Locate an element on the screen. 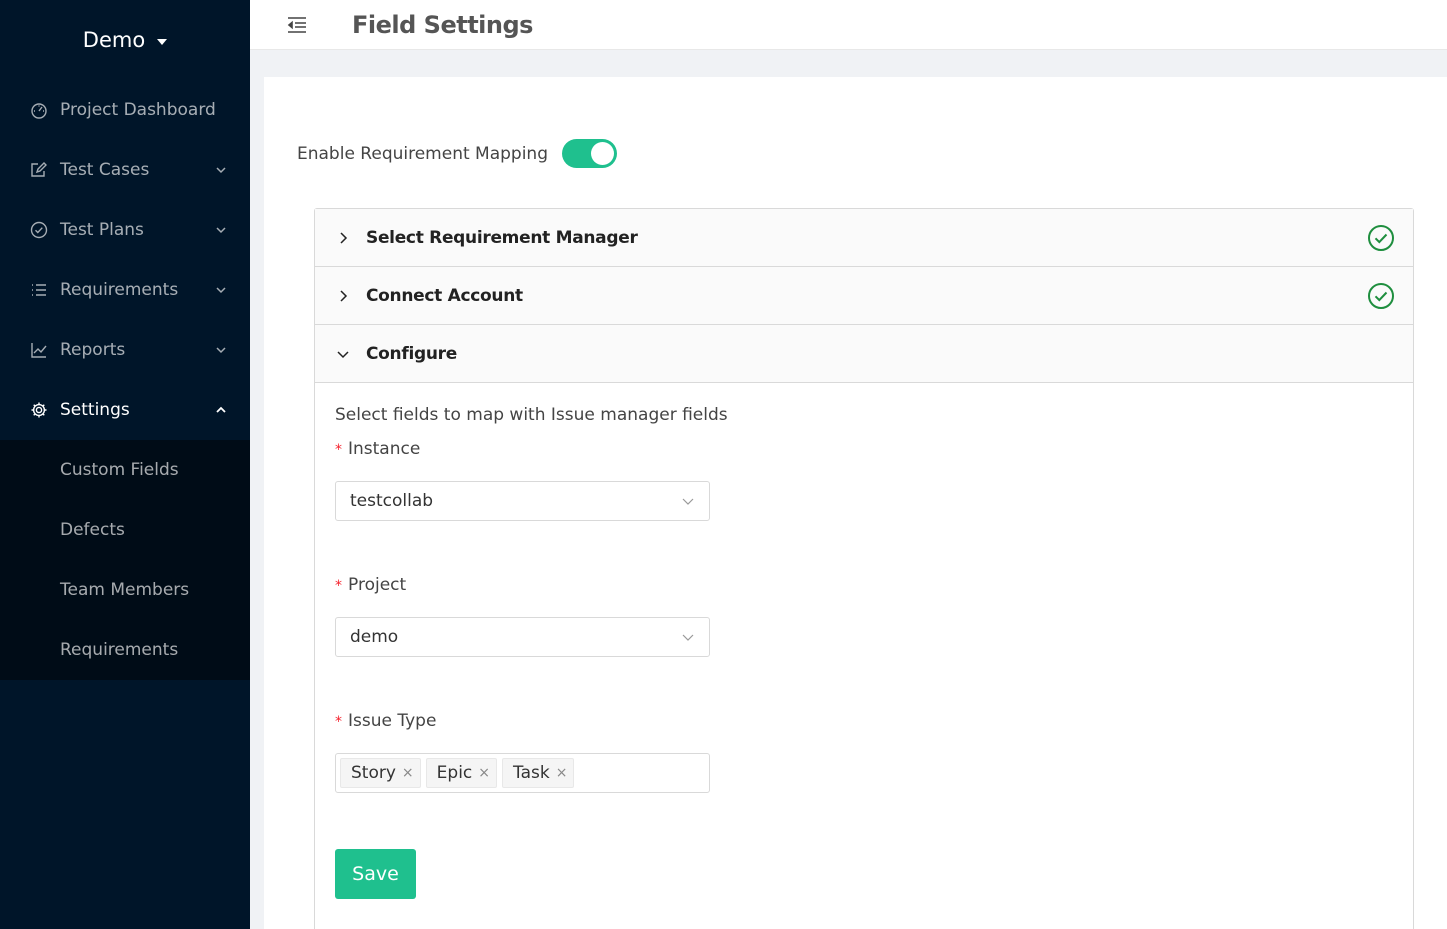  tag-label: Task is located at coordinates (531, 773).